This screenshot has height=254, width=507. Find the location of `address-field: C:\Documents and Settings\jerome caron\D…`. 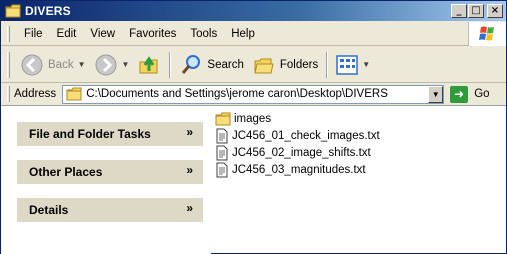

address-field: C:\Documents and Settings\jerome caron\D… is located at coordinates (253, 94).